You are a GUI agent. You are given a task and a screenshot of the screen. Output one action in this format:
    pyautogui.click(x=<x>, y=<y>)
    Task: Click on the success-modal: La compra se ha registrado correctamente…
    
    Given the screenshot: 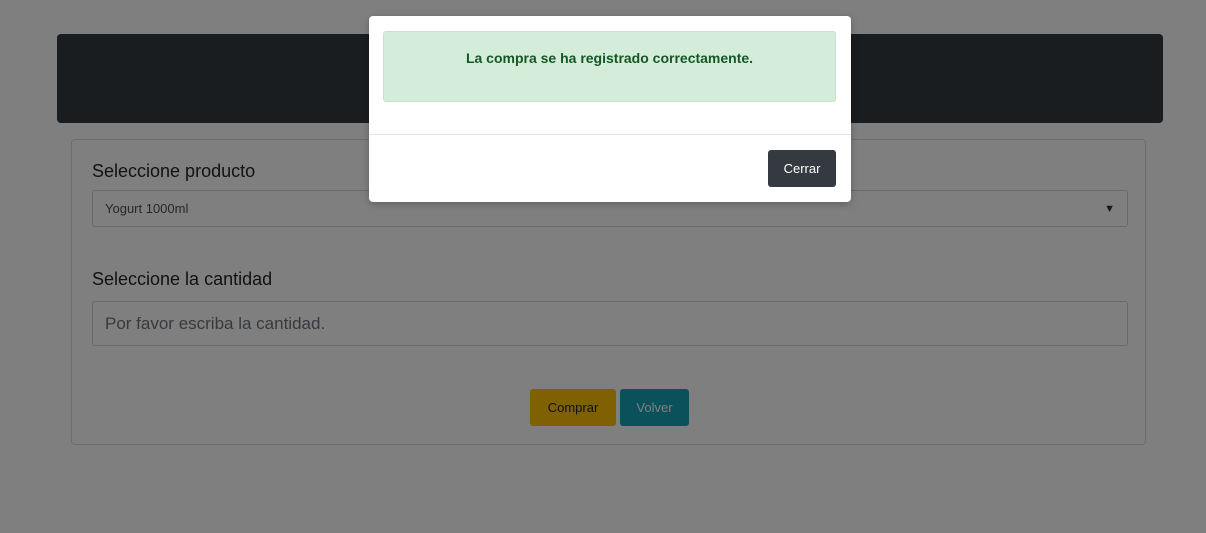 What is the action you would take?
    pyautogui.click(x=610, y=109)
    